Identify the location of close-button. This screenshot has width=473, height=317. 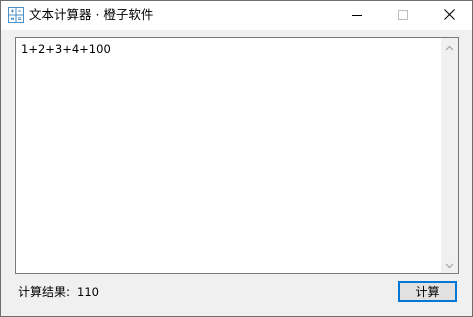
(449, 15).